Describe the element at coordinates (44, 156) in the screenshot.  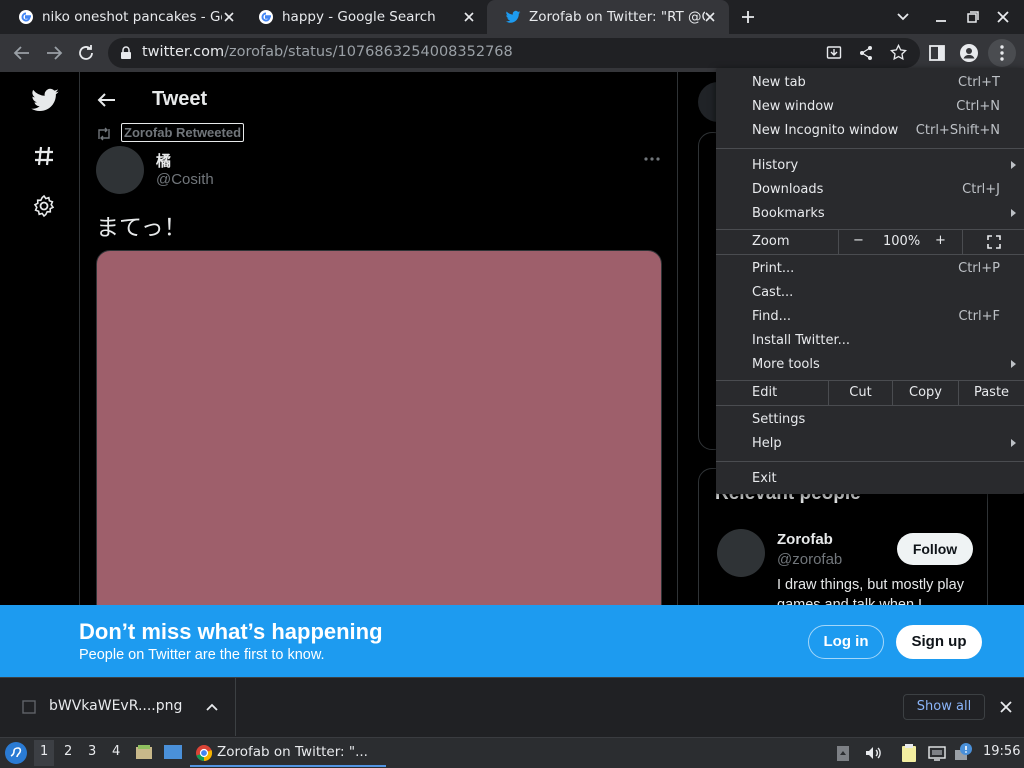
I see `explore-hashtag-icon` at that location.